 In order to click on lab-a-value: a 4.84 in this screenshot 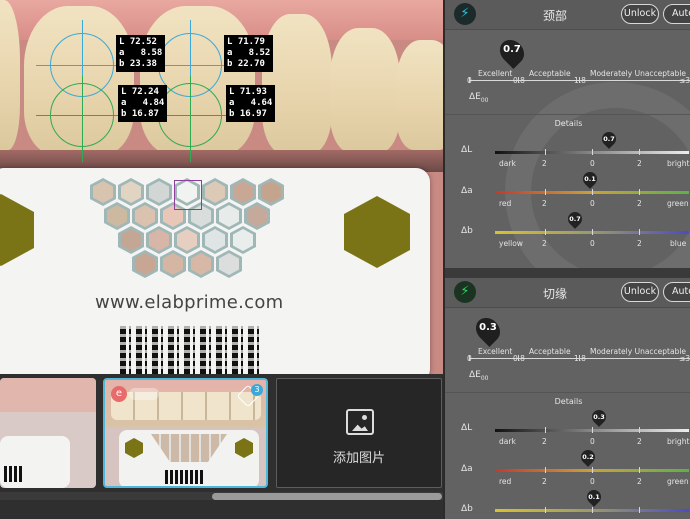, I will do `click(143, 103)`.